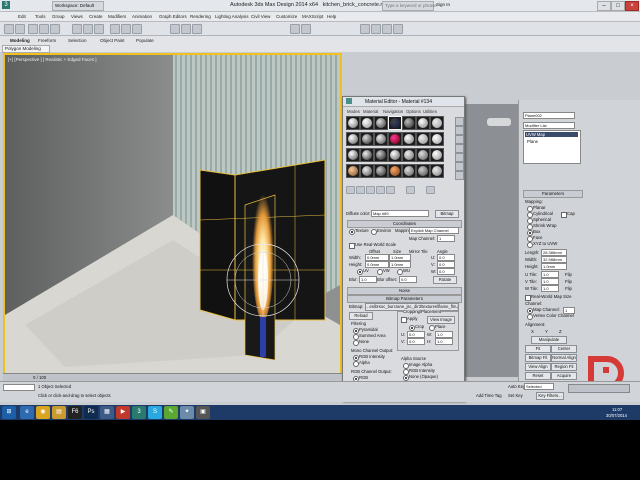 This screenshot has width=640, height=480. Describe the element at coordinates (447, 214) in the screenshot. I see `map-type-button: Bitmap` at that location.